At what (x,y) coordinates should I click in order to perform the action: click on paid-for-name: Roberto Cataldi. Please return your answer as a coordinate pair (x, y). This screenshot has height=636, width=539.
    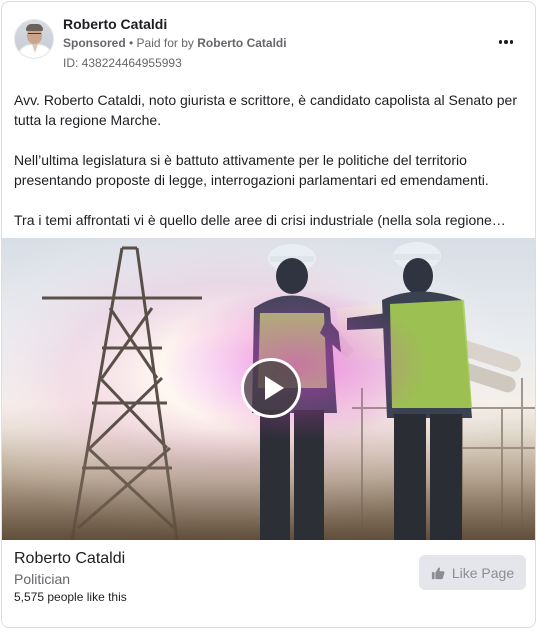
    Looking at the image, I should click on (242, 43).